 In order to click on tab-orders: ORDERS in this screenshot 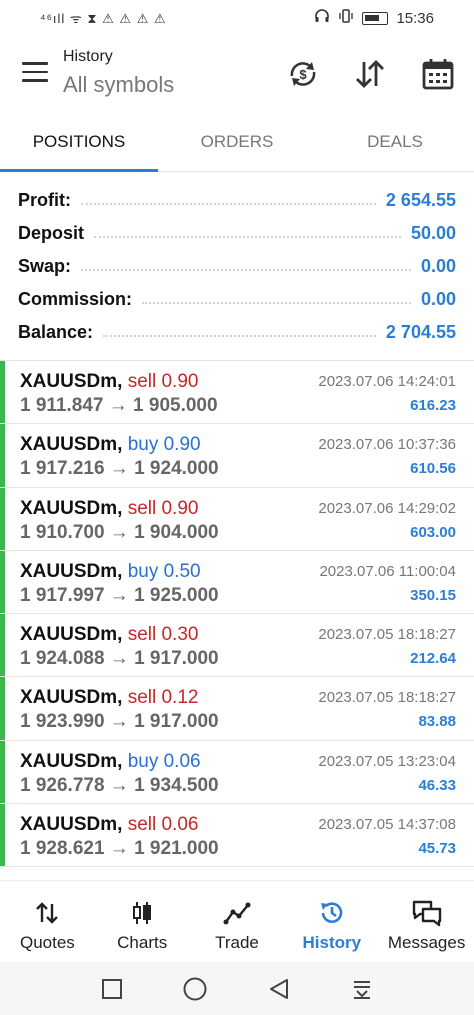, I will do `click(237, 143)`.